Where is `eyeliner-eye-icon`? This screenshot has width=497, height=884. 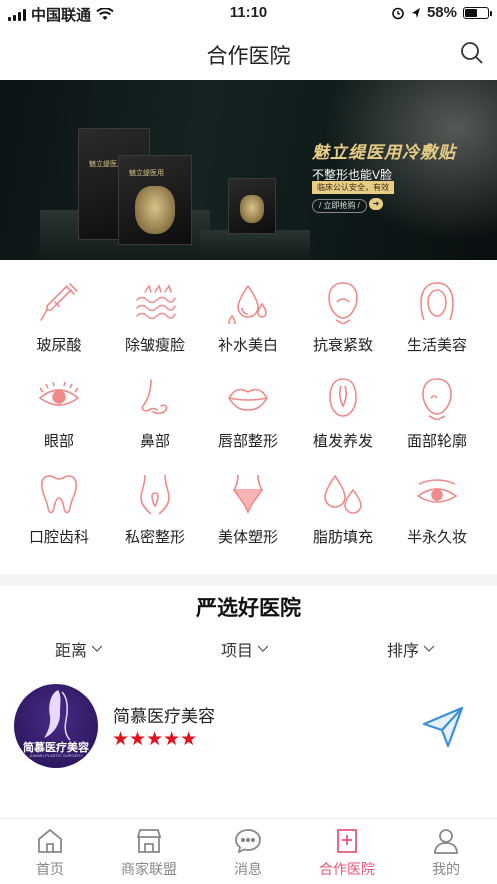 eyeliner-eye-icon is located at coordinates (437, 491).